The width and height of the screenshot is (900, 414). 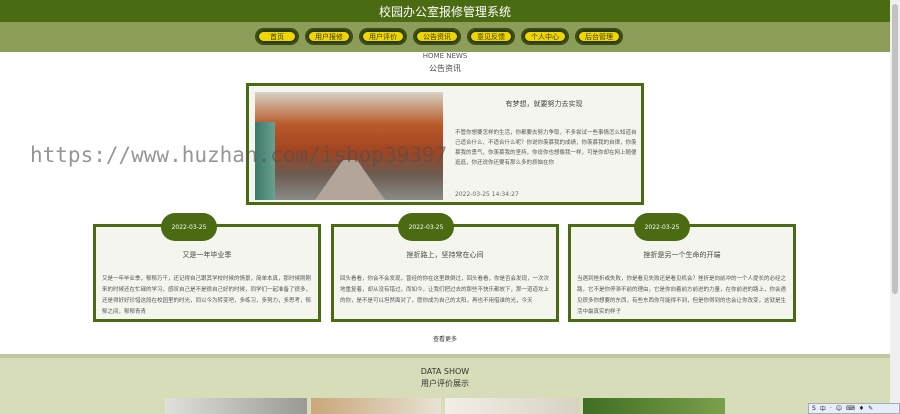 What do you see at coordinates (839, 408) in the screenshot?
I see `ime-emoji-icon: ☺` at bounding box center [839, 408].